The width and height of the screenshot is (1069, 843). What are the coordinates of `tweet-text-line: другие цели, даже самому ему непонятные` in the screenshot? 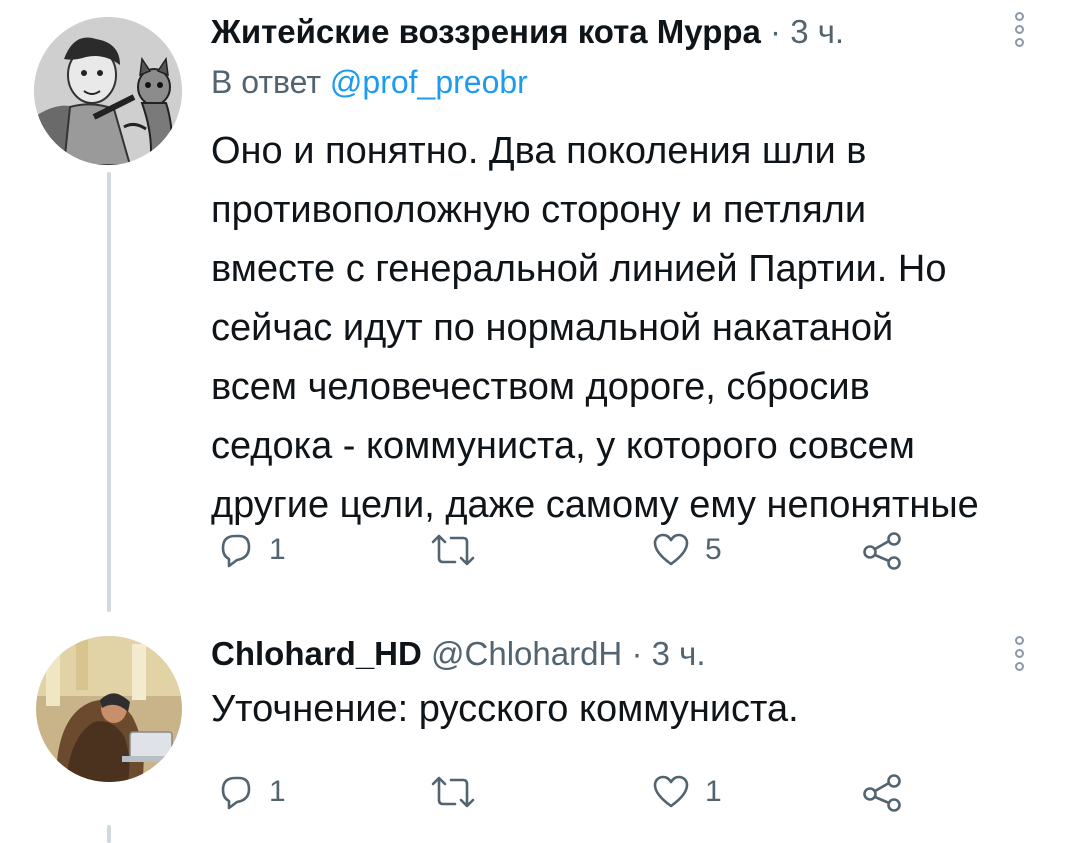 It's located at (595, 505).